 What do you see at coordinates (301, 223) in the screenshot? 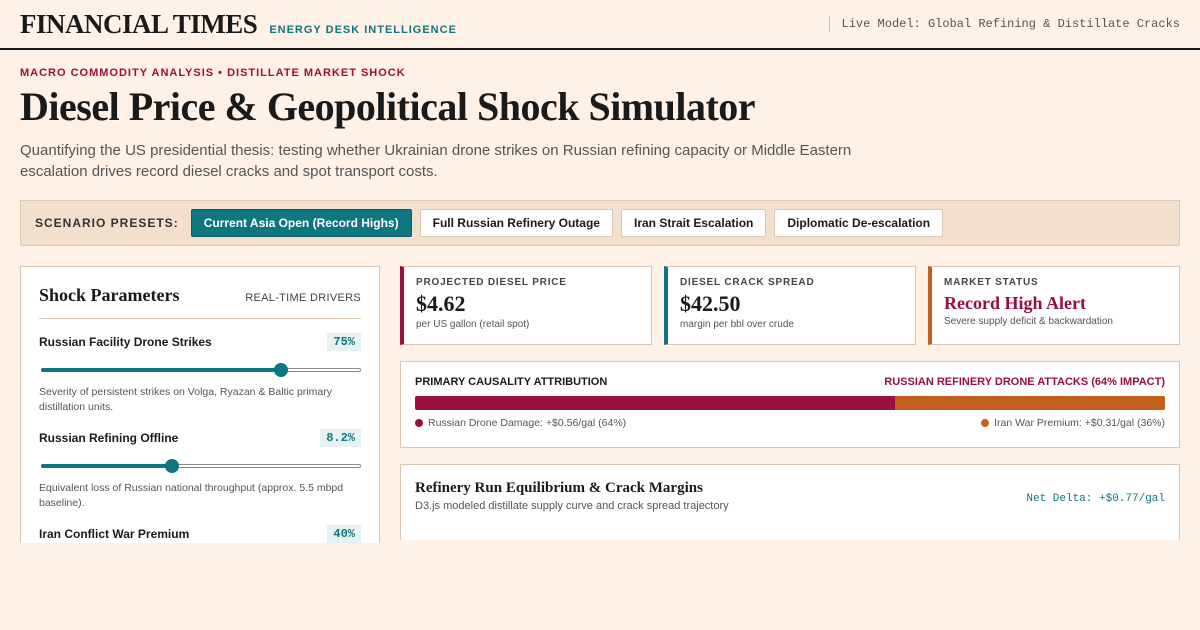
I see `preset-current-asia-open-button: Current Asia Open (Record Highs)` at bounding box center [301, 223].